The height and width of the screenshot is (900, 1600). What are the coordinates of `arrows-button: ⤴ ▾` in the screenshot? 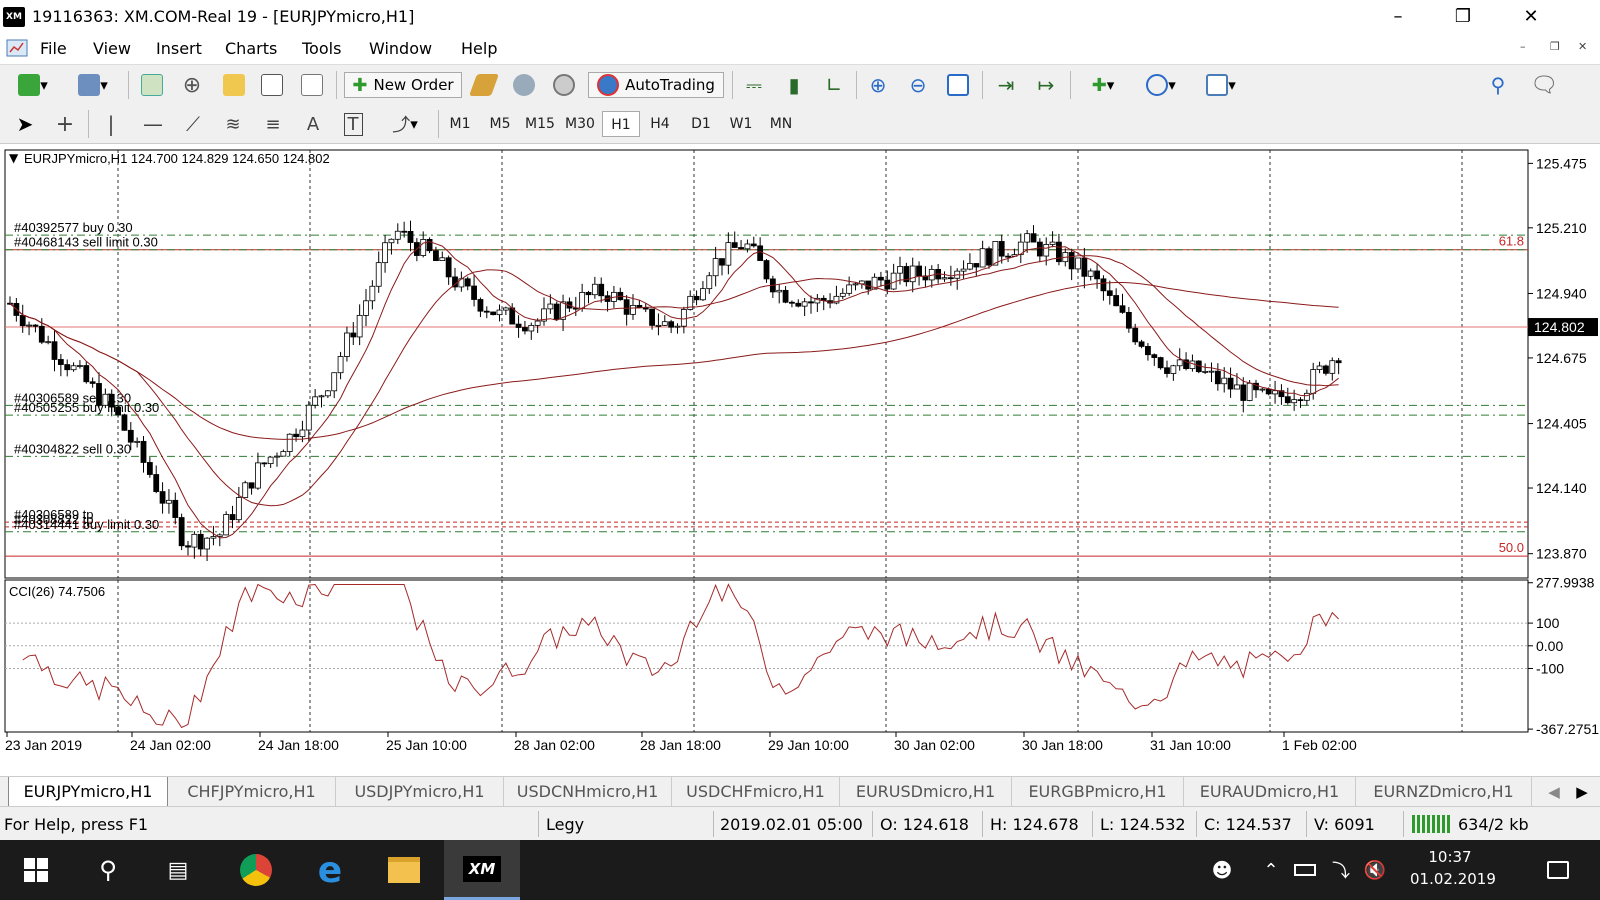 It's located at (405, 124).